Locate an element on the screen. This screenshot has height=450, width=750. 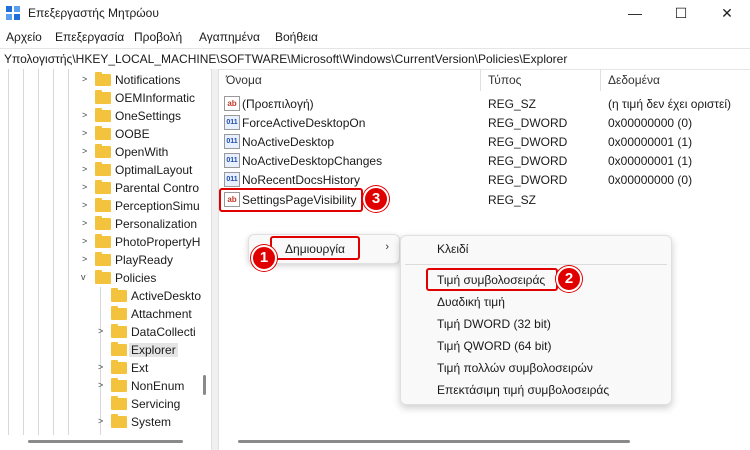
tree-item-label: ActiveDeskto is located at coordinates (166, 296).